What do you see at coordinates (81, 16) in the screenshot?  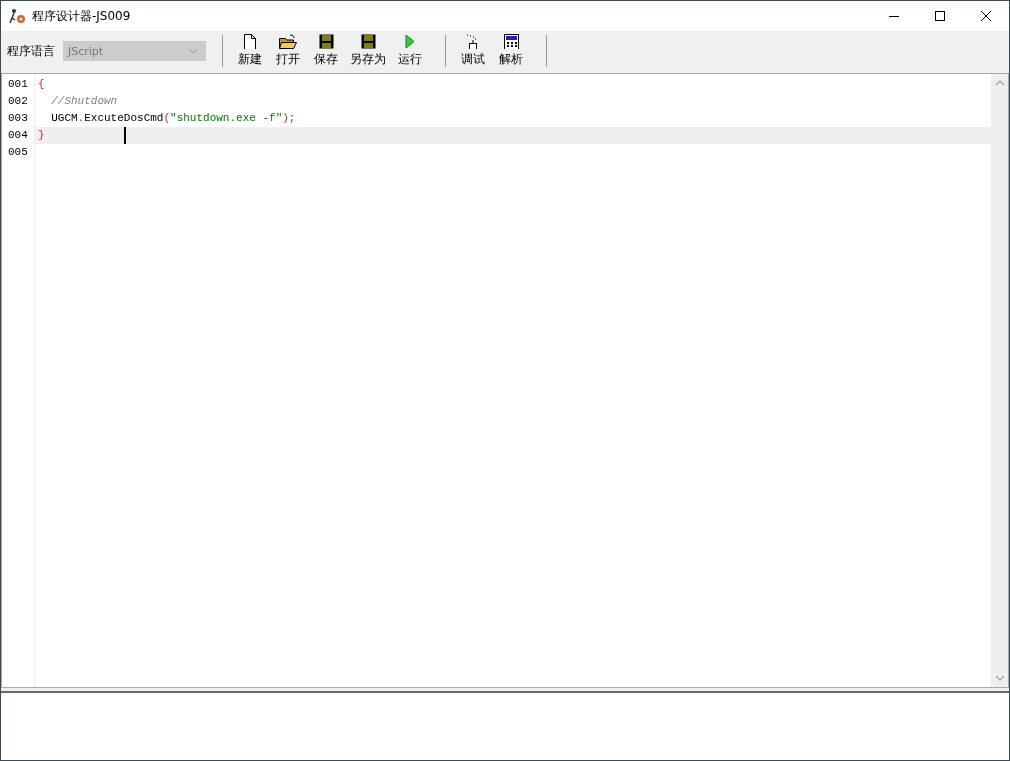 I see `window-title: 程序设计器-JS009` at bounding box center [81, 16].